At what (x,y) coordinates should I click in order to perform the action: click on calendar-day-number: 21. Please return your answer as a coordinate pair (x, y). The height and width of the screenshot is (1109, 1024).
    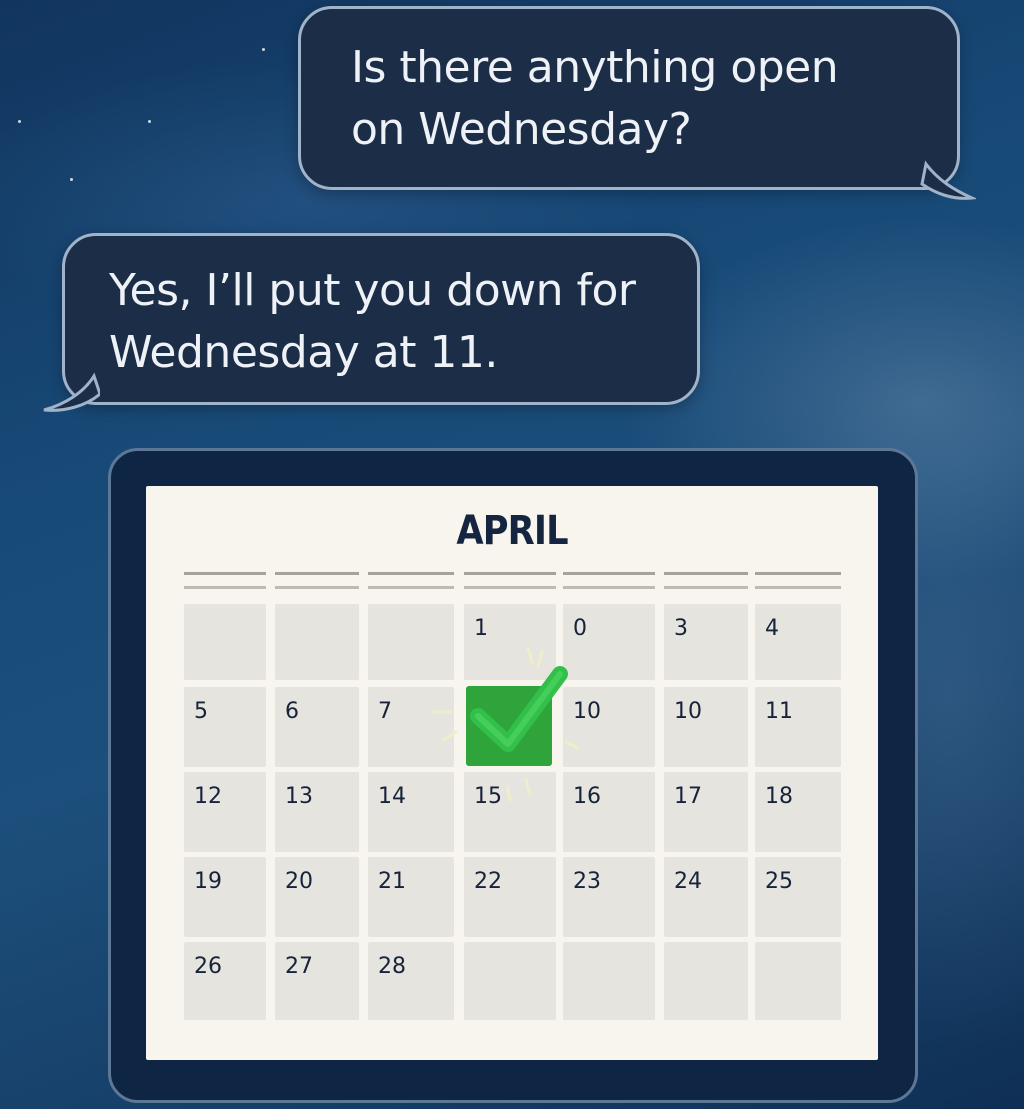
    Looking at the image, I should click on (392, 881).